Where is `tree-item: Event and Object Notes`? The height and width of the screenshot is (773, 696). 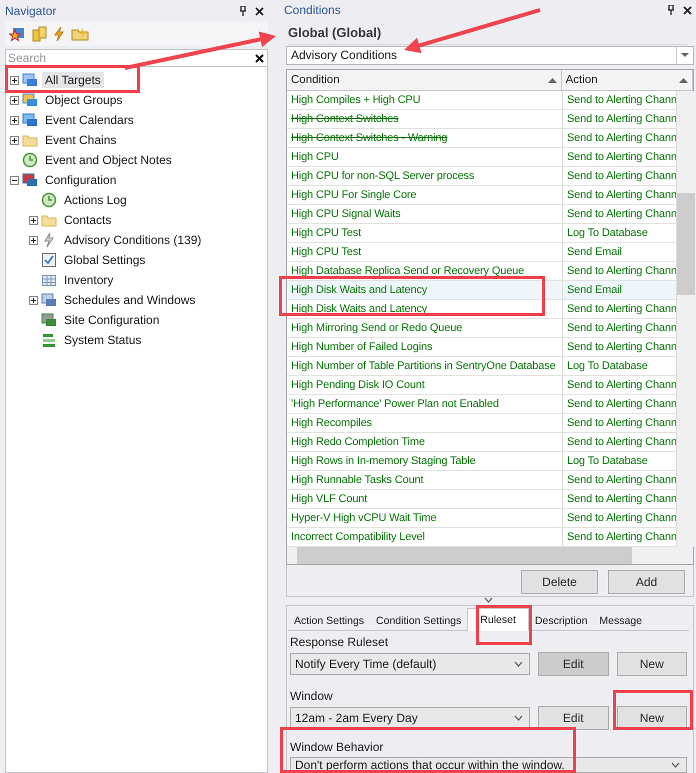 tree-item: Event and Object Notes is located at coordinates (108, 160).